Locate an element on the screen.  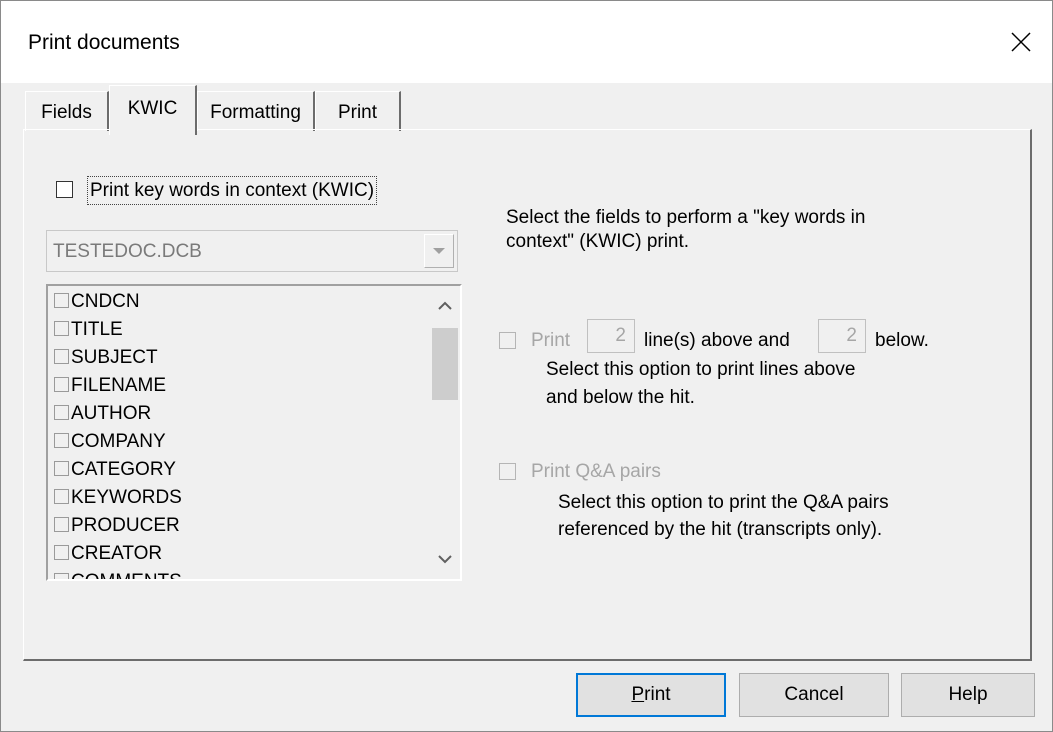
tab-print-label: Print is located at coordinates (357, 112).